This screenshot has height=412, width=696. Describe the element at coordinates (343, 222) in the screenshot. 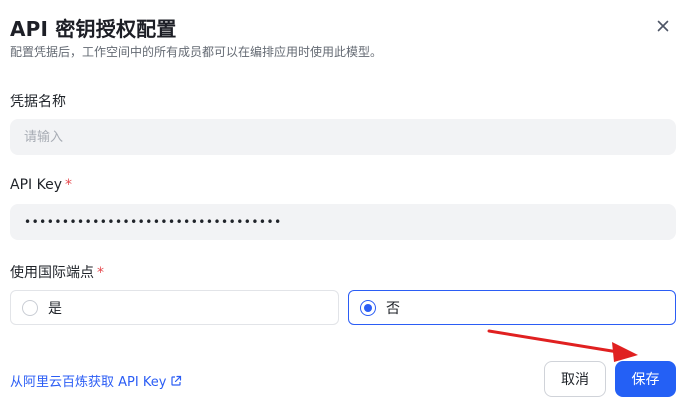

I see `api-key-input: ••••••••••••••••••••••••••••••••••` at that location.